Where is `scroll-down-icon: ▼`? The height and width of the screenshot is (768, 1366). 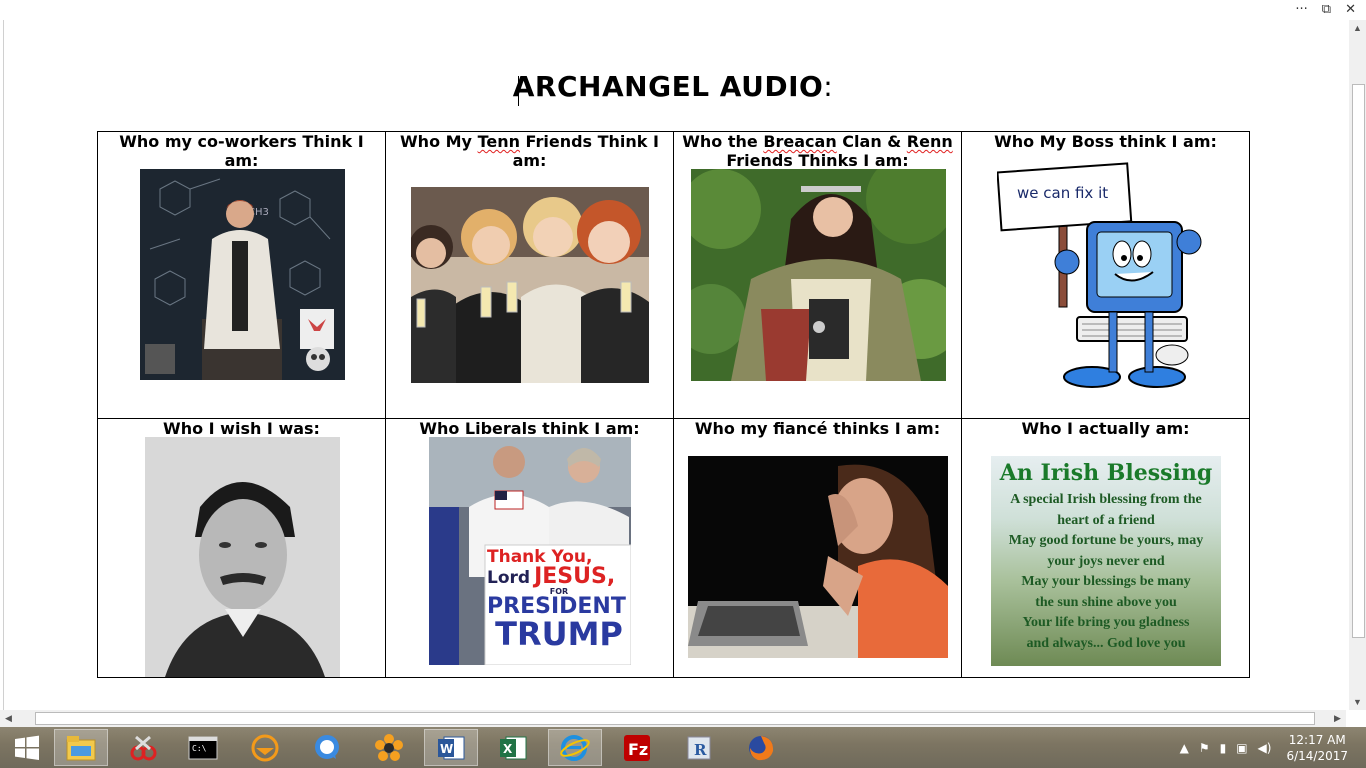
scroll-down-icon: ▼ is located at coordinates (1357, 702).